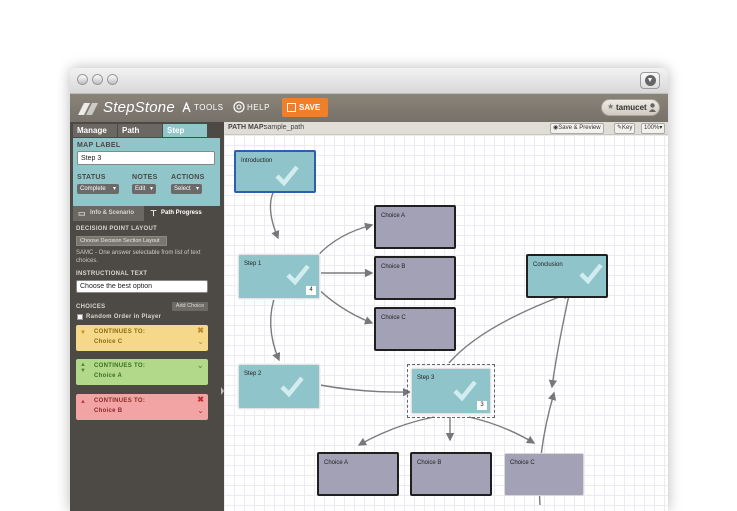  Describe the element at coordinates (92, 130) in the screenshot. I see `tab-manage-label: Manage` at that location.